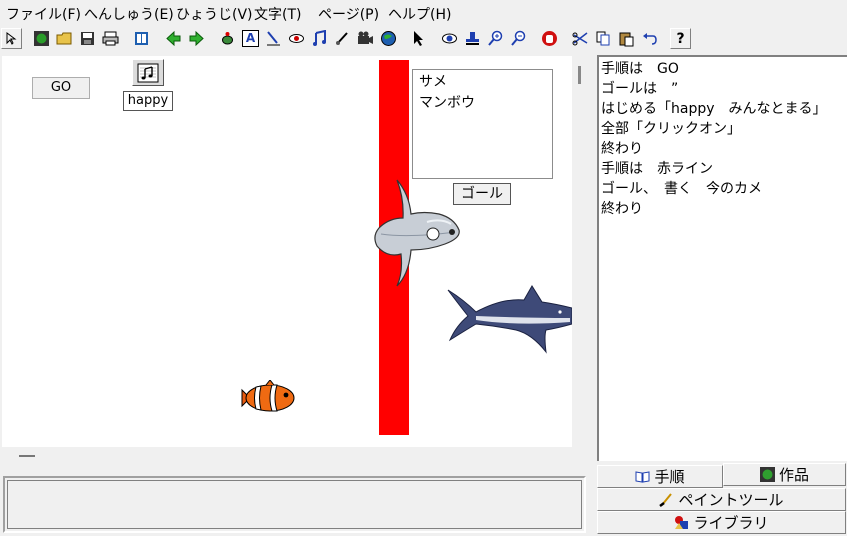  What do you see at coordinates (731, 500) in the screenshot?
I see `tab-paint-tool-label: ペイントツール` at bounding box center [731, 500].